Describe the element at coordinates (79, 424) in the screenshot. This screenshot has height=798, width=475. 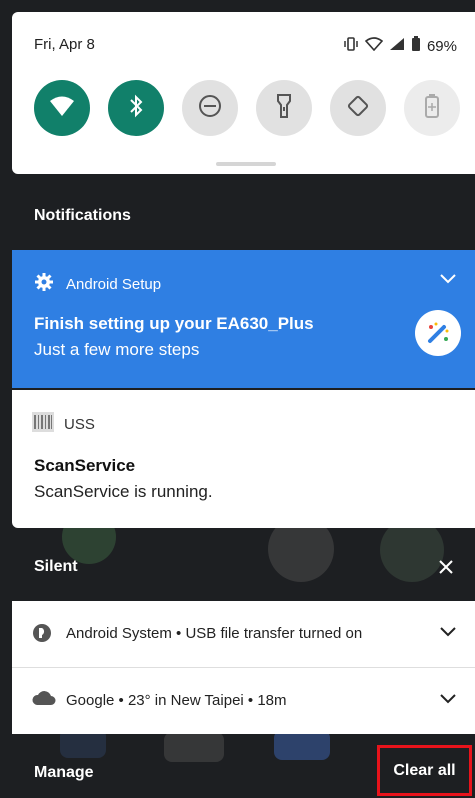
I see `notification-app-name: USS` at that location.